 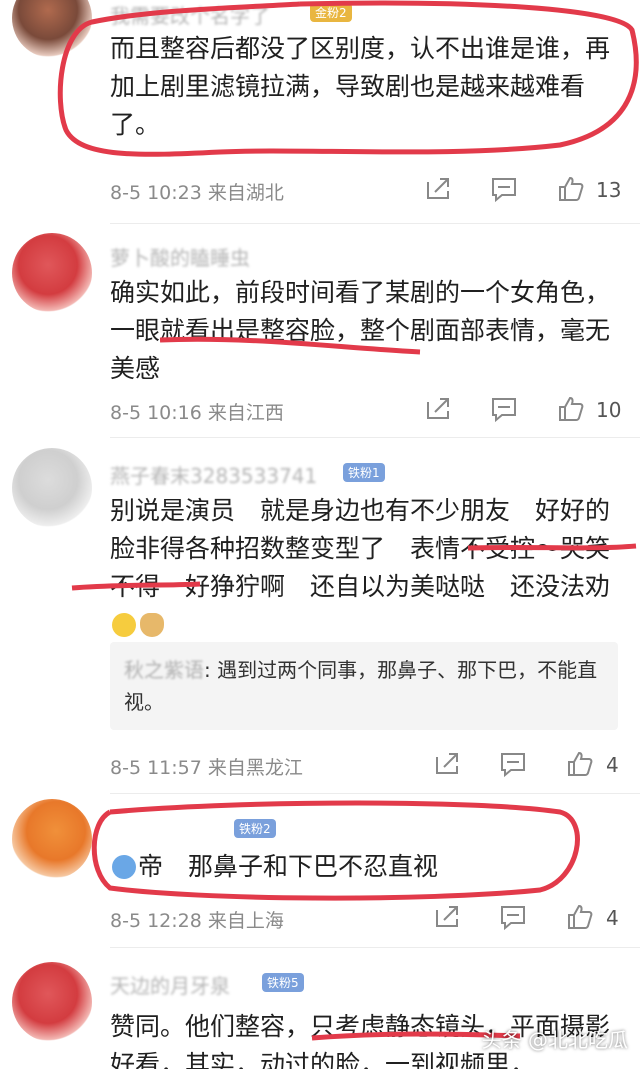 I want to click on like-count: 13, so click(x=609, y=190).